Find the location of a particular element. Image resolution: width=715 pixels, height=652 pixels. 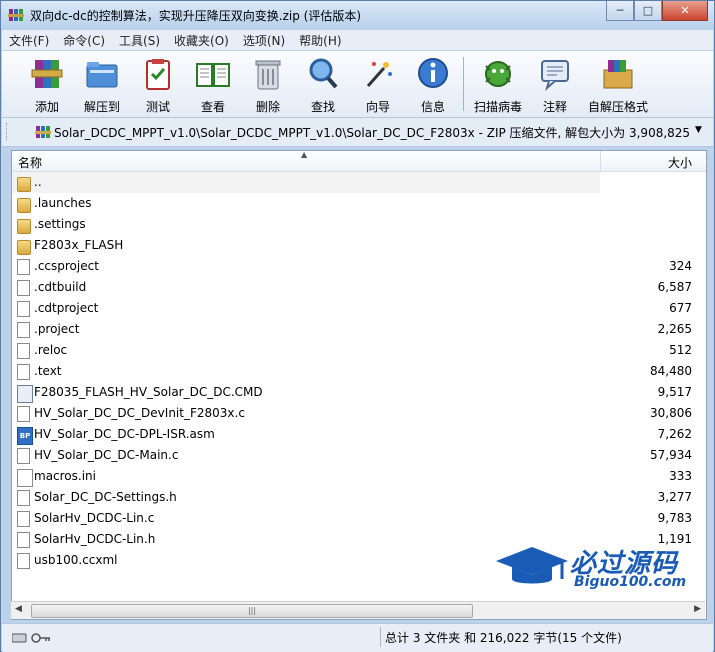

file-name: .settings is located at coordinates (60, 224).